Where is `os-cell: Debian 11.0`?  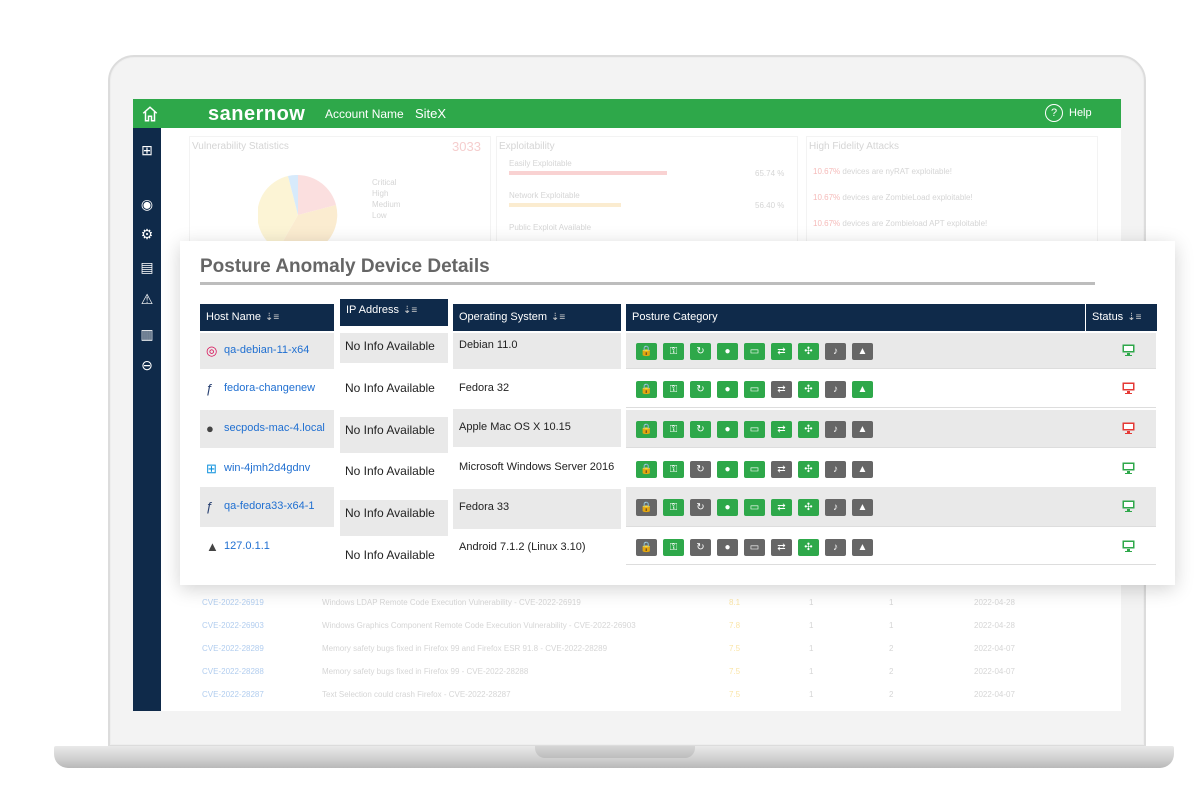
os-cell: Debian 11.0 is located at coordinates (537, 351).